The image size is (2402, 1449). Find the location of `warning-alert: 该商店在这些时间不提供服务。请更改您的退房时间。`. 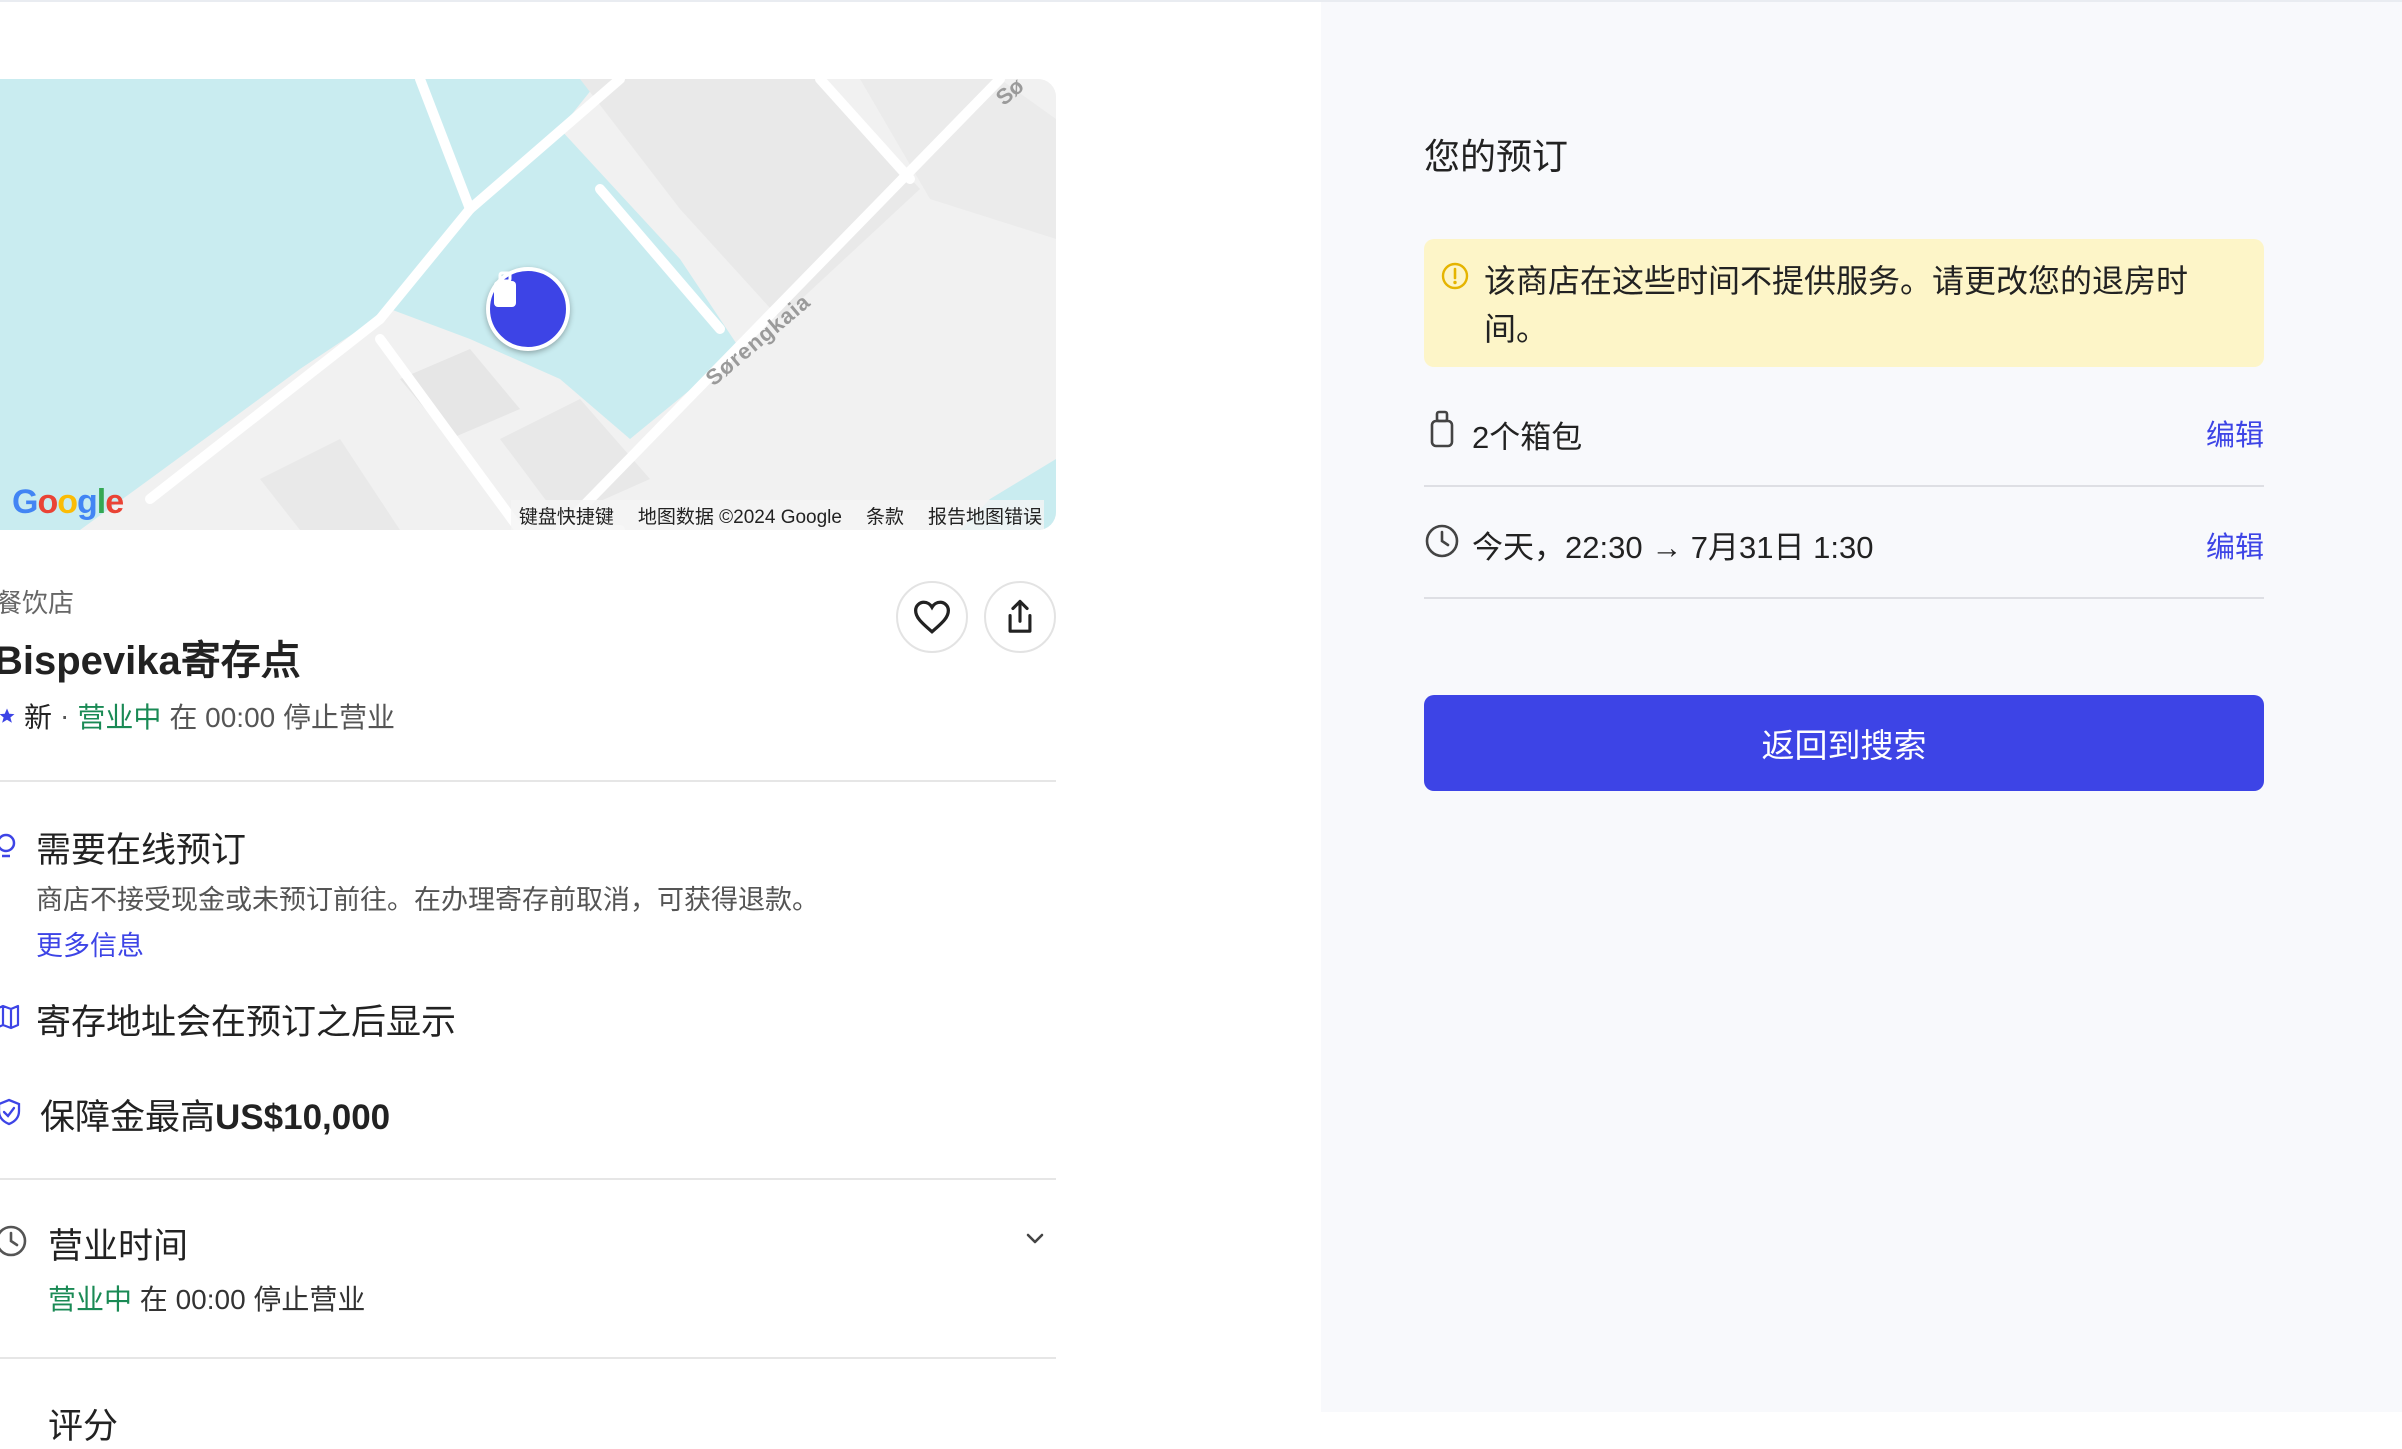

warning-alert: 该商店在这些时间不提供服务。请更改您的退房时间。 is located at coordinates (1844, 303).